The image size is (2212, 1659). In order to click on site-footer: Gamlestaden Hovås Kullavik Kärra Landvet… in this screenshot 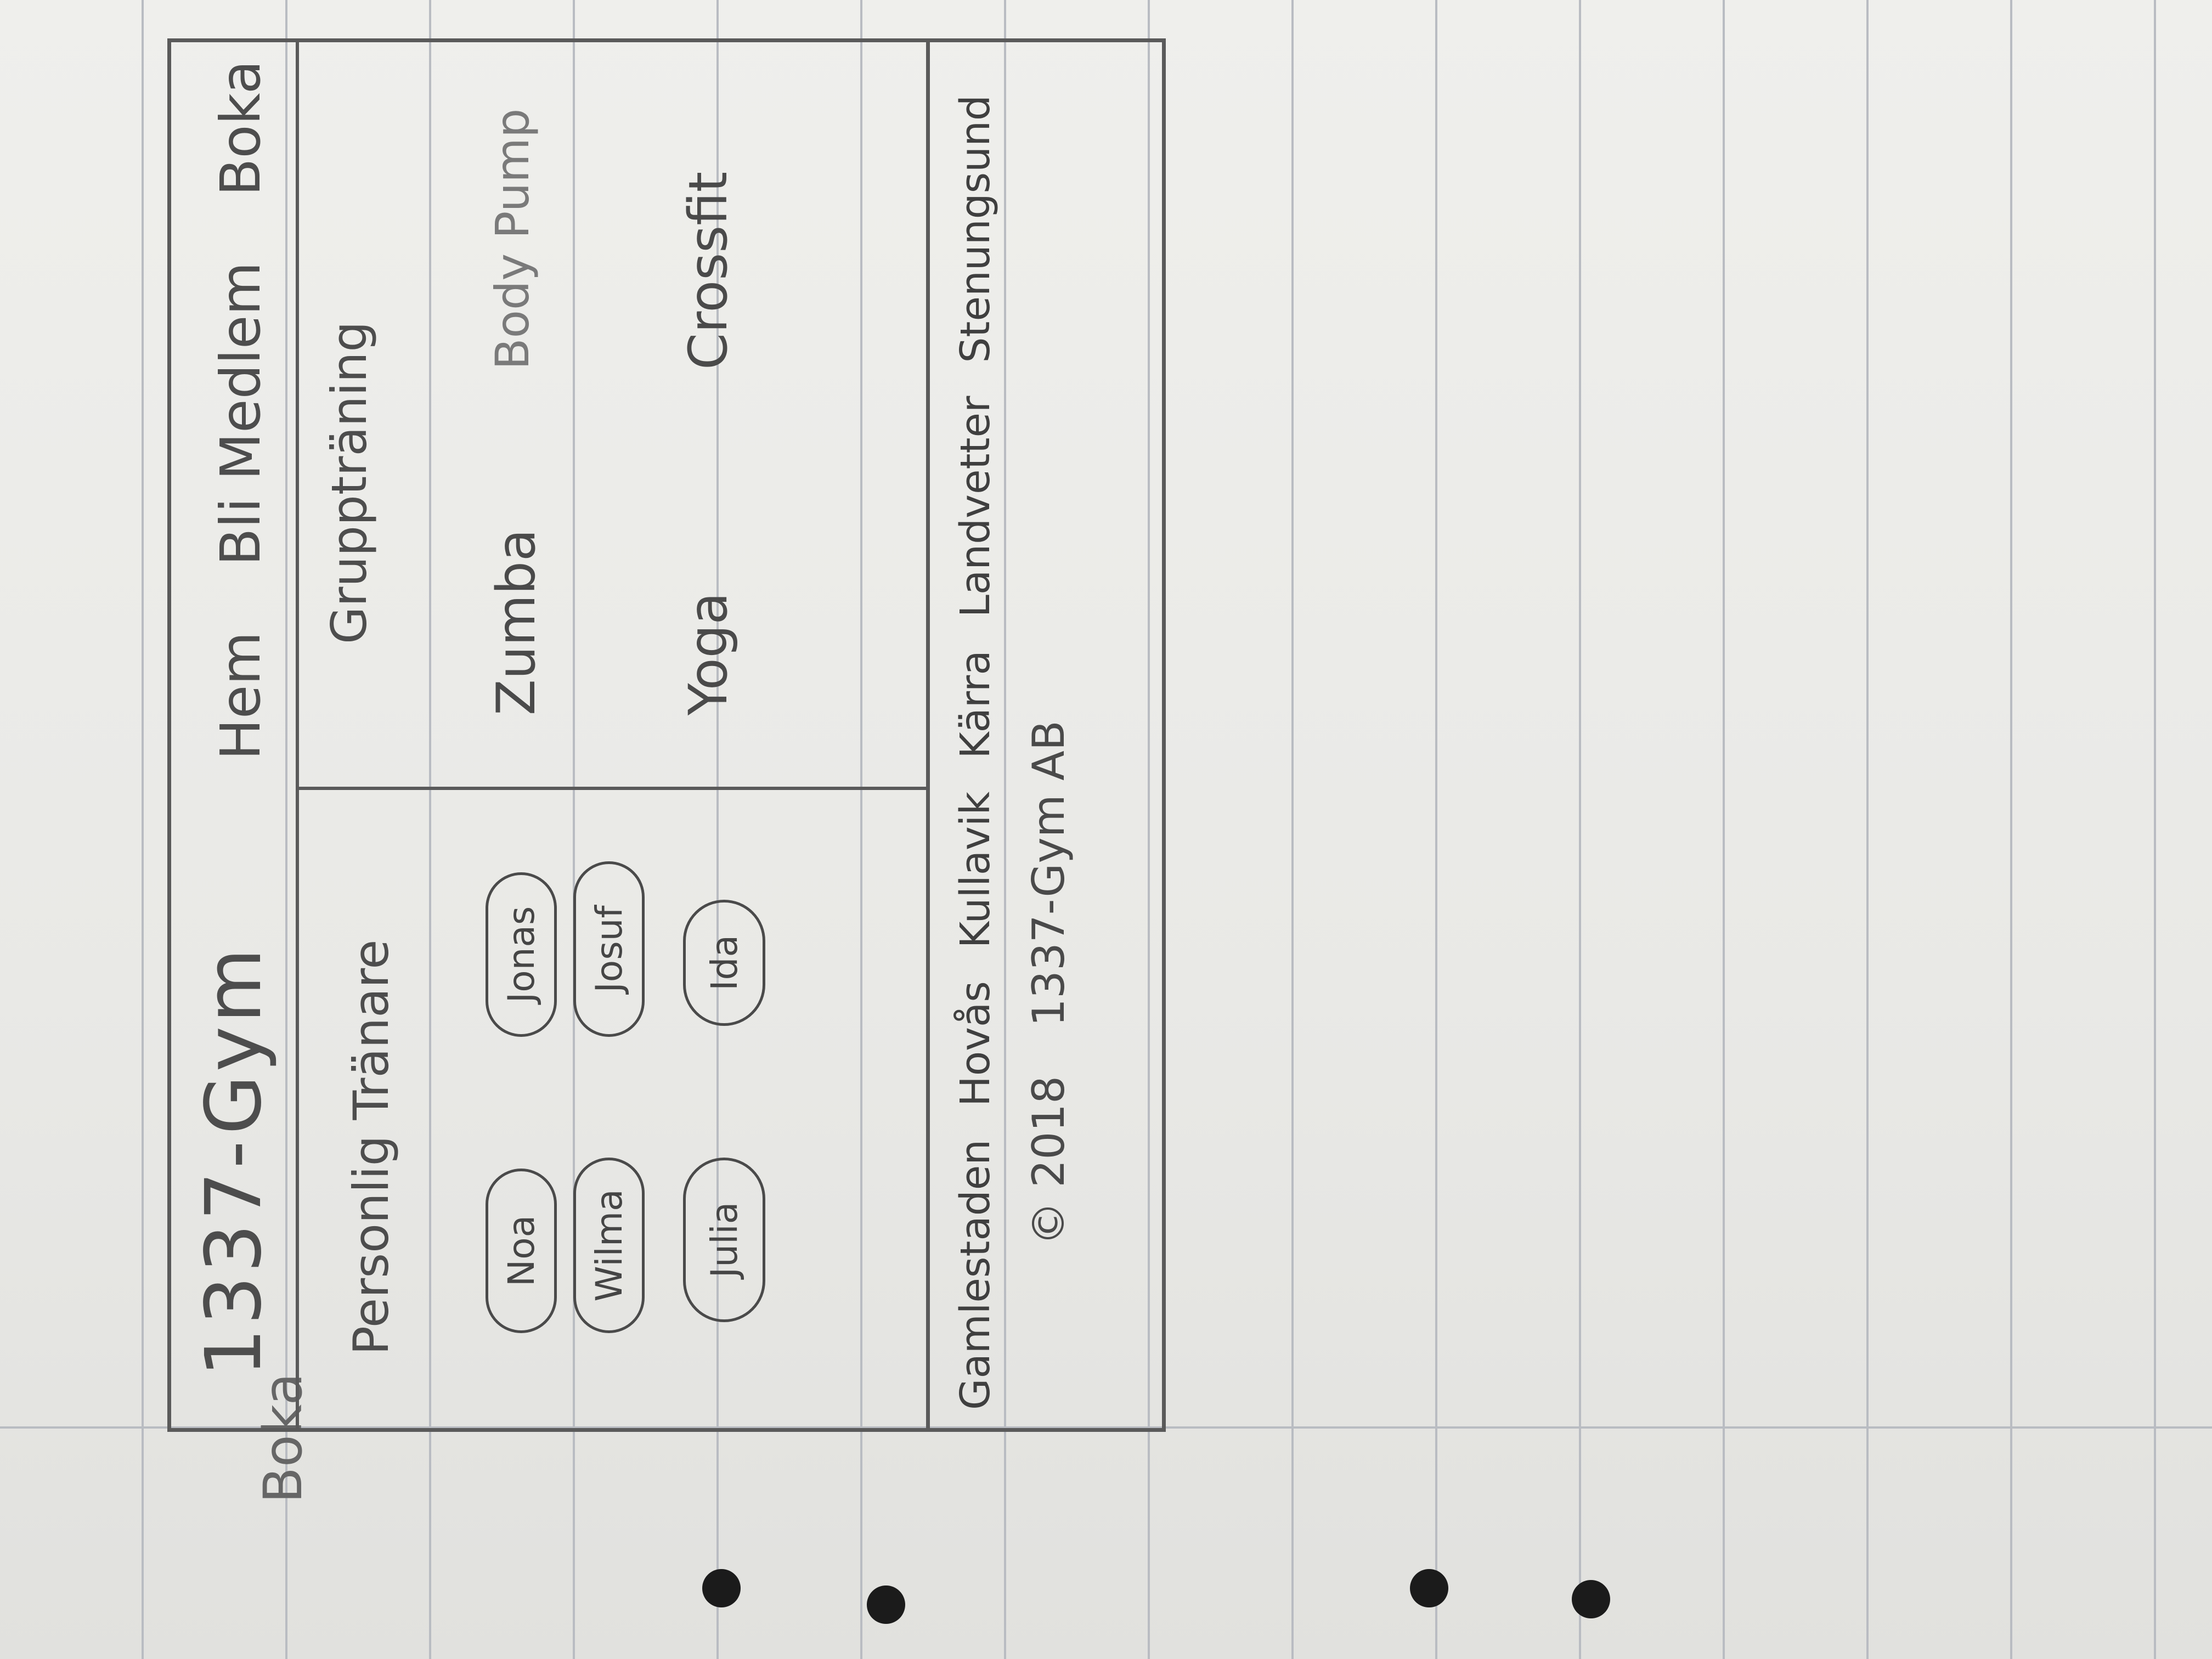, I will do `click(1048, 735)`.